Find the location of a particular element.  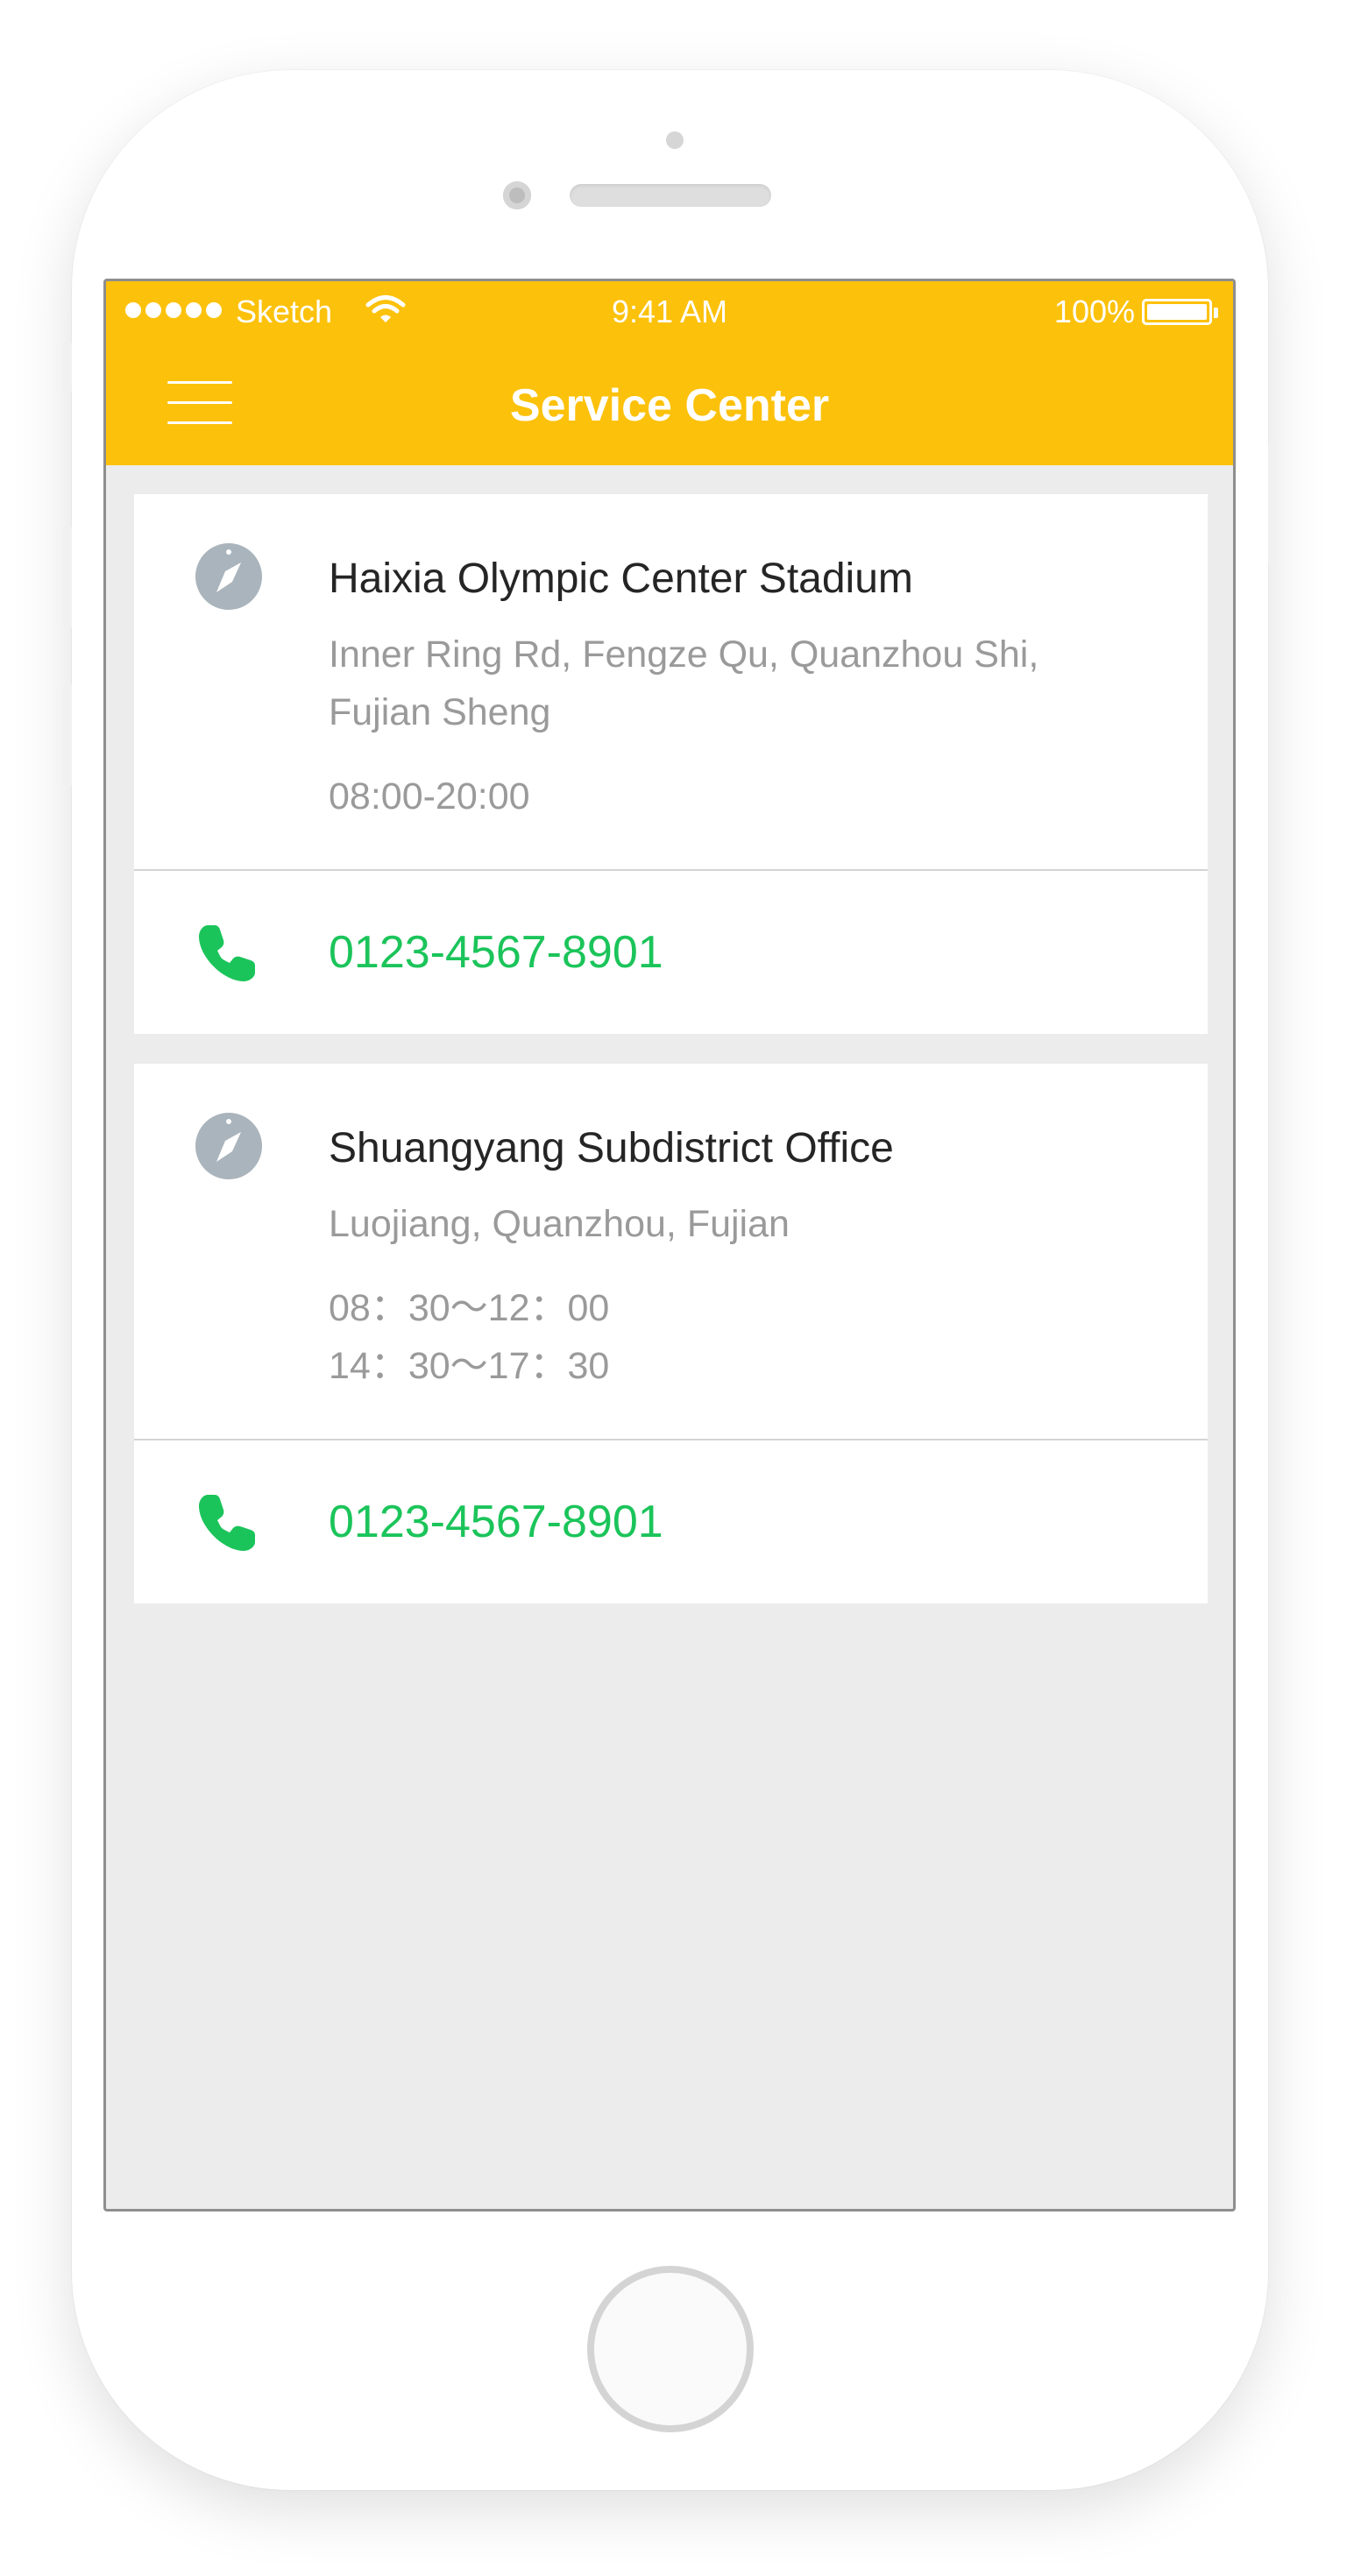

navigation-bar: Service Center is located at coordinates (669, 404).